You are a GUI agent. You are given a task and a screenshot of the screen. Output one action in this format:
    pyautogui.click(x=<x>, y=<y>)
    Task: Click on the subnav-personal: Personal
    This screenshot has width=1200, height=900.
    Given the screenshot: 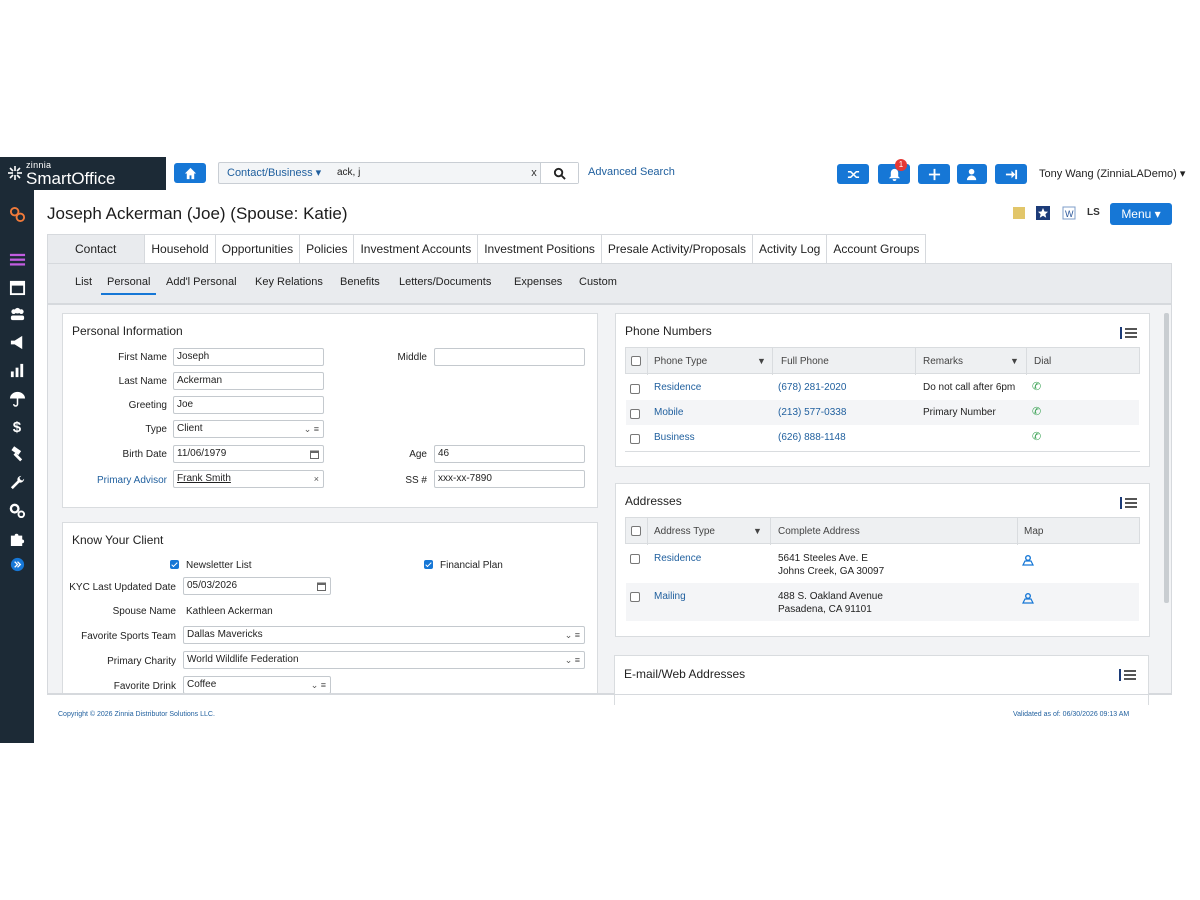 What is the action you would take?
    pyautogui.click(x=129, y=285)
    